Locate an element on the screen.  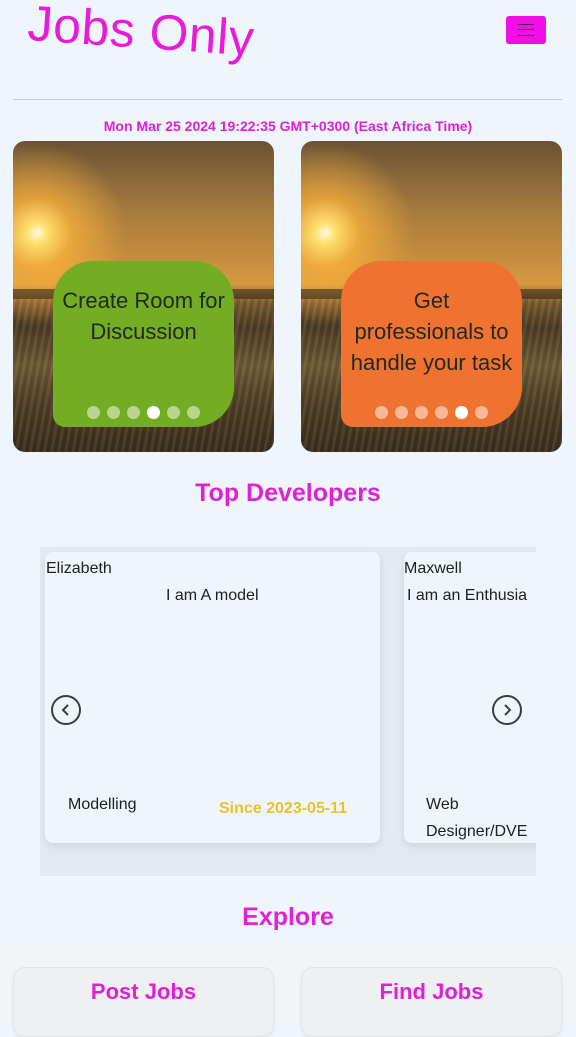
slide-bubble: Get professionals to handle your task is located at coordinates (431, 344).